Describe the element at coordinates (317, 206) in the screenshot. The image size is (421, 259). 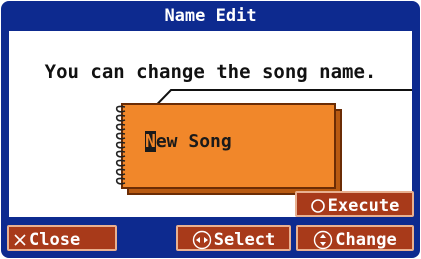
I see `circle-icon` at that location.